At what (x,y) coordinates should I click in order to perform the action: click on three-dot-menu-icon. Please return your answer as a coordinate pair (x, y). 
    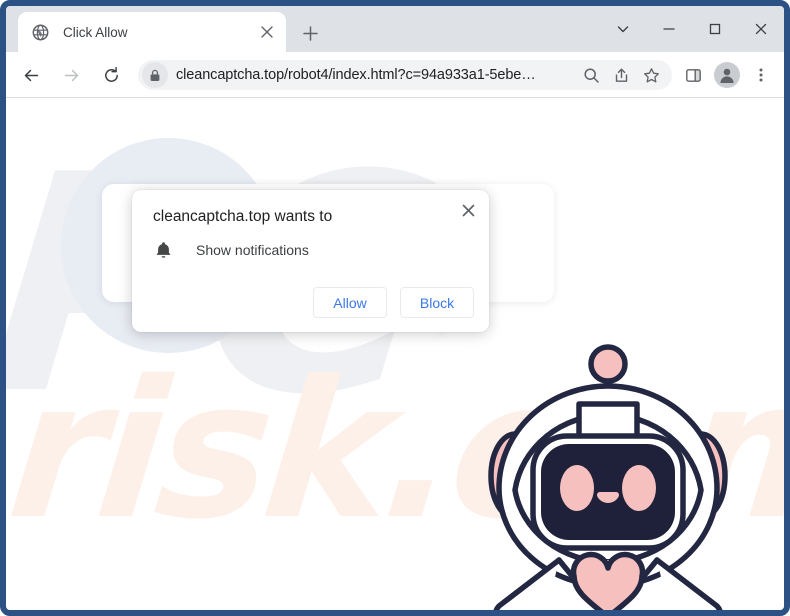
    Looking at the image, I should click on (761, 75).